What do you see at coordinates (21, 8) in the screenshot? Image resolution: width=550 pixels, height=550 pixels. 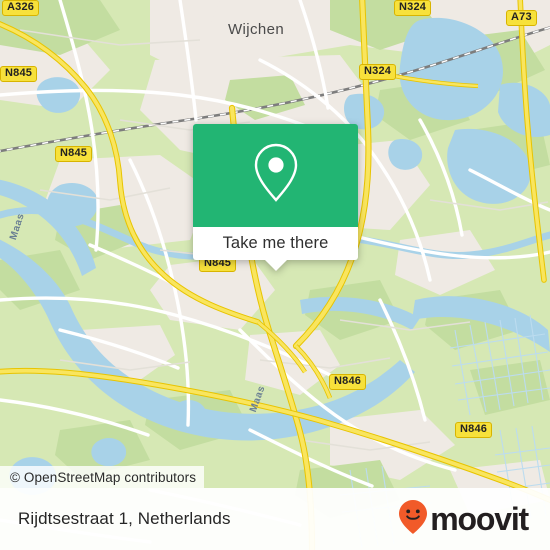 I see `road-shield-a326: A326` at bounding box center [21, 8].